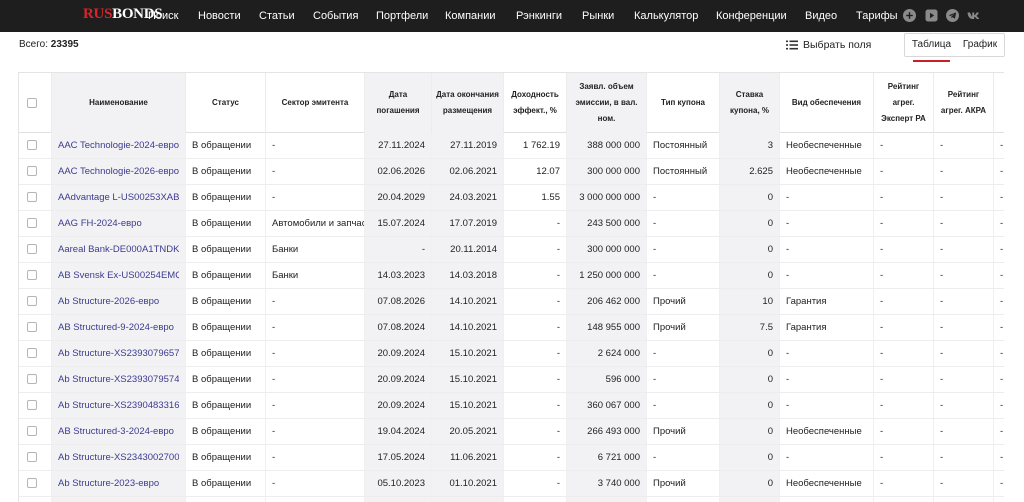 Image resolution: width=1024 pixels, height=502 pixels. I want to click on placement-end-cell: 20.11.2014, so click(468, 249).